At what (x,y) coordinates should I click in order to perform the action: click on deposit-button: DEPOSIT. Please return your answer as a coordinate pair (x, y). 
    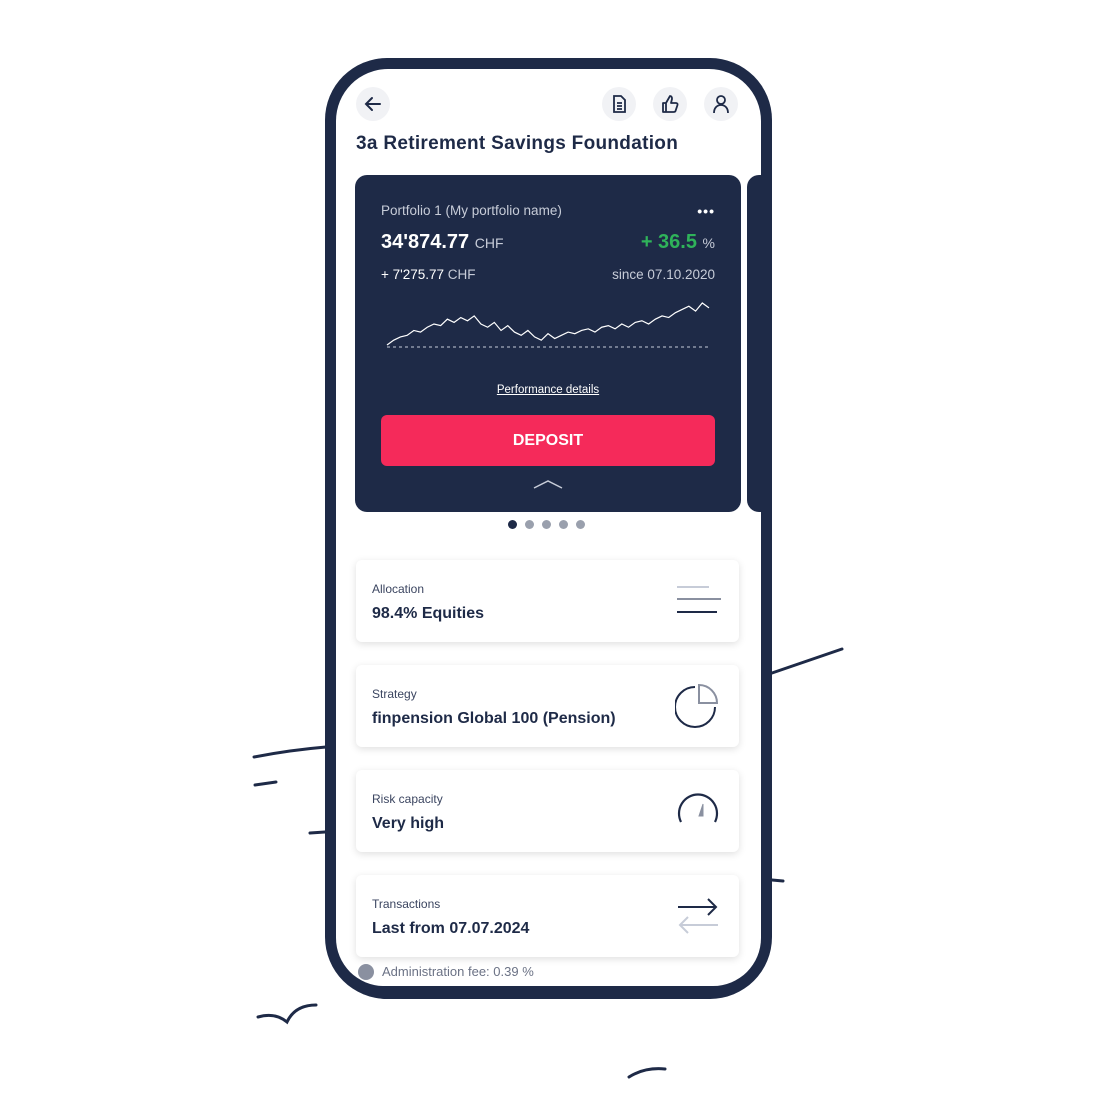
    Looking at the image, I should click on (548, 440).